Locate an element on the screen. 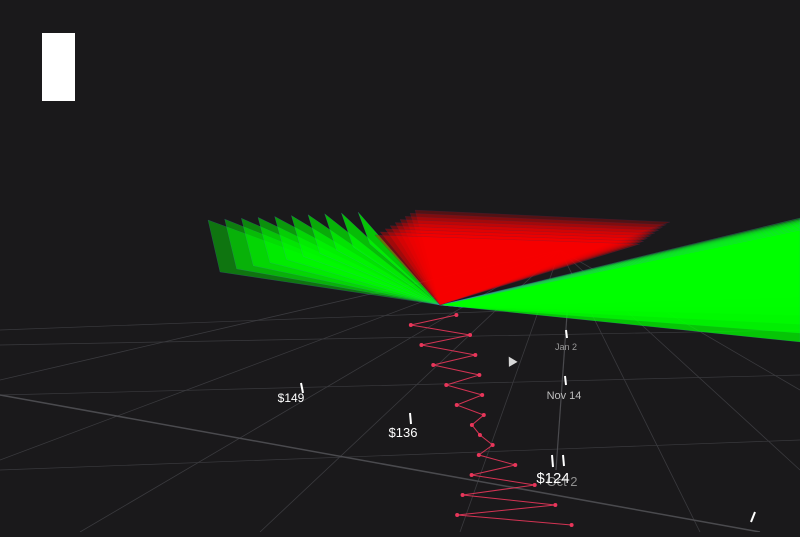 The height and width of the screenshot is (537, 800). date-tick-label-jan-2: Jan 2 is located at coordinates (566, 347).